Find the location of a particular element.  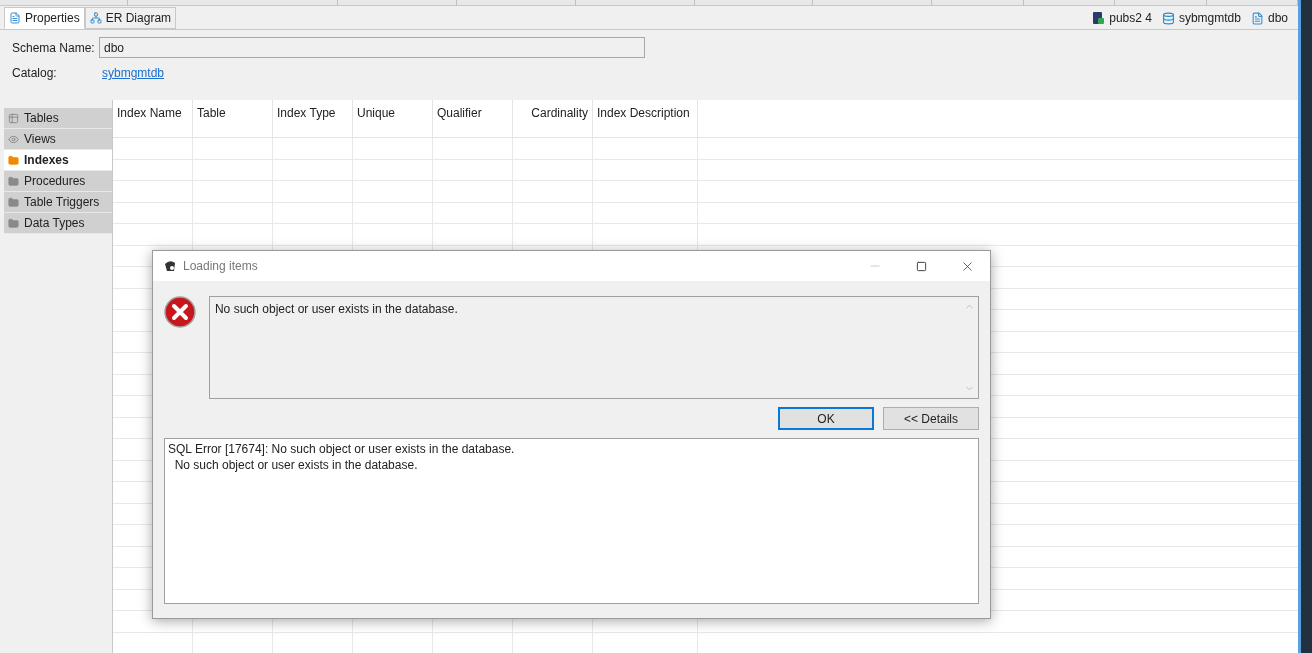

error-message: No such object or user exists in the database. is located at coordinates (336, 309).